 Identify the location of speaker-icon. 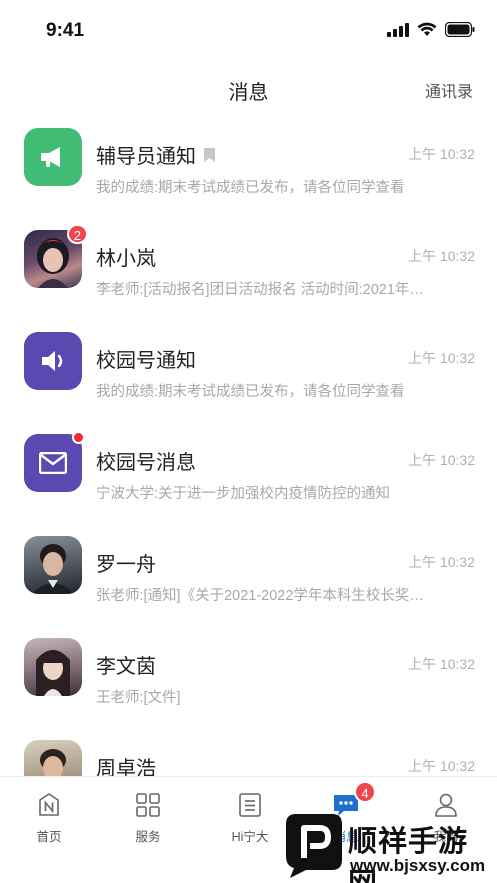
(52, 361).